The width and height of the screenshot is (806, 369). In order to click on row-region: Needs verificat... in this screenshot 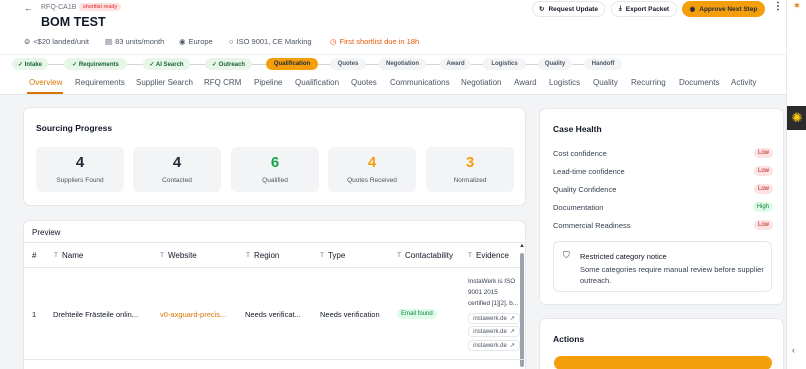, I will do `click(273, 314)`.